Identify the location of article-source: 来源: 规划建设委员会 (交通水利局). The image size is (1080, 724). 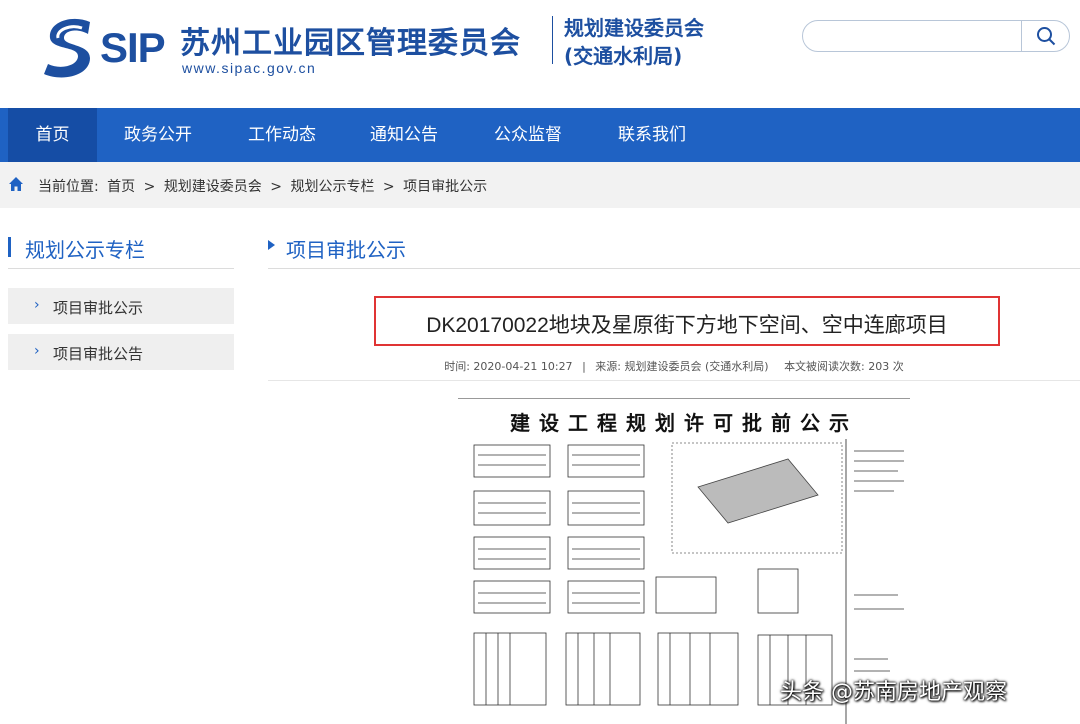
(682, 366).